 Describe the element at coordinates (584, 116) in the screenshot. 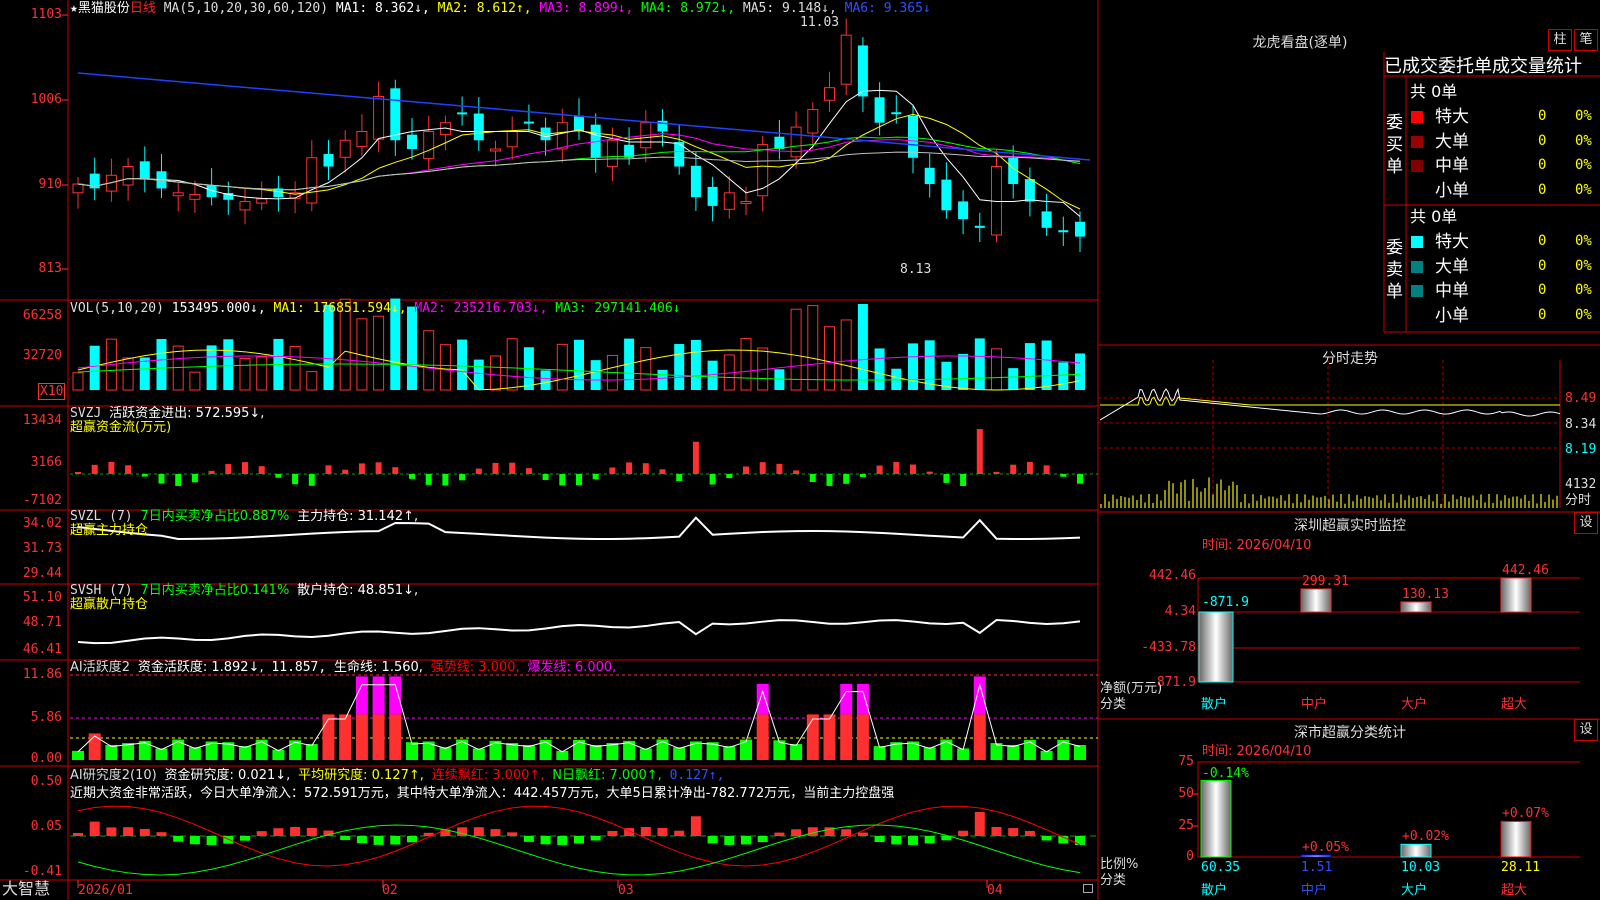

I see `ma120-line` at that location.